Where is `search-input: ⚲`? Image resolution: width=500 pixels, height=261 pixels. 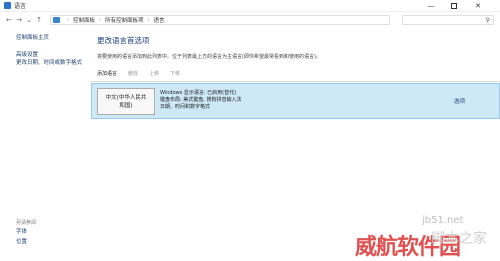 search-input: ⚲ is located at coordinates (448, 20).